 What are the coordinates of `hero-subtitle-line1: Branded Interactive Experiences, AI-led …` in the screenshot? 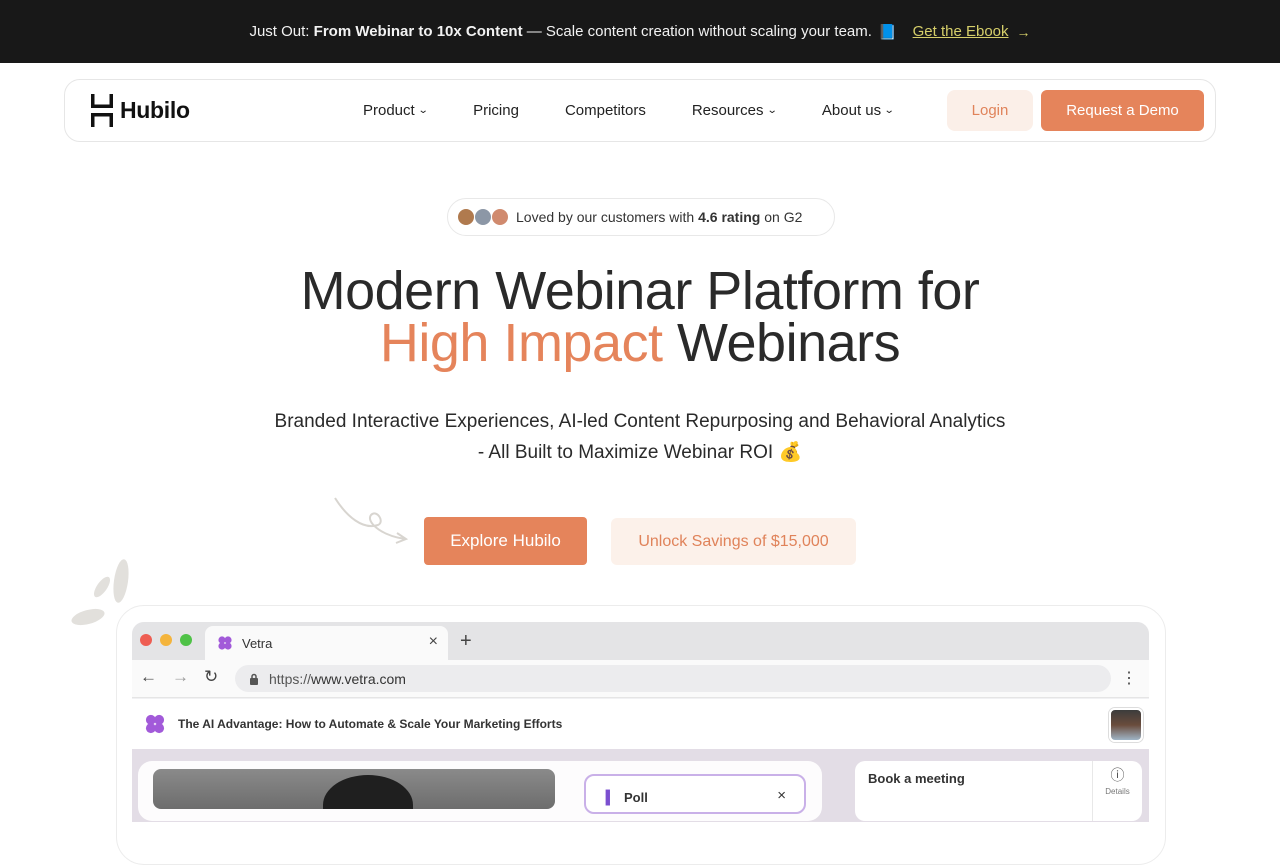 It's located at (640, 421).